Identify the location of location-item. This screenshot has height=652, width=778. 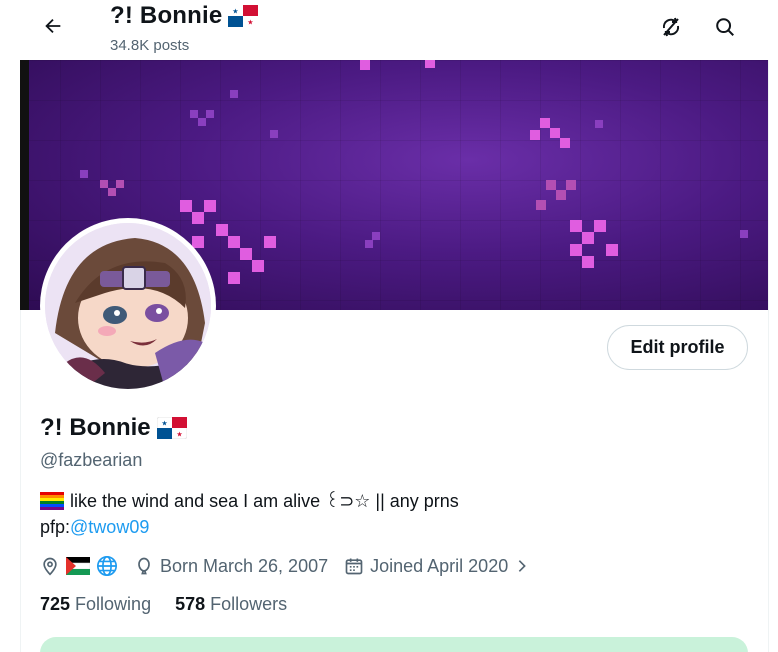
(79, 566).